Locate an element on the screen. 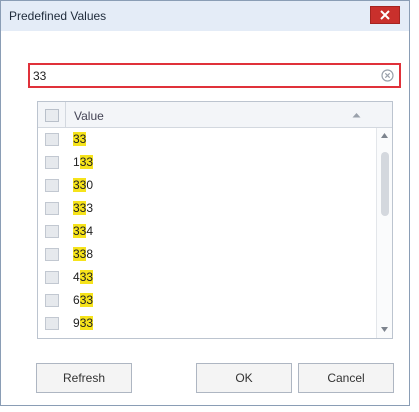  scroll-down-icon is located at coordinates (384, 329).